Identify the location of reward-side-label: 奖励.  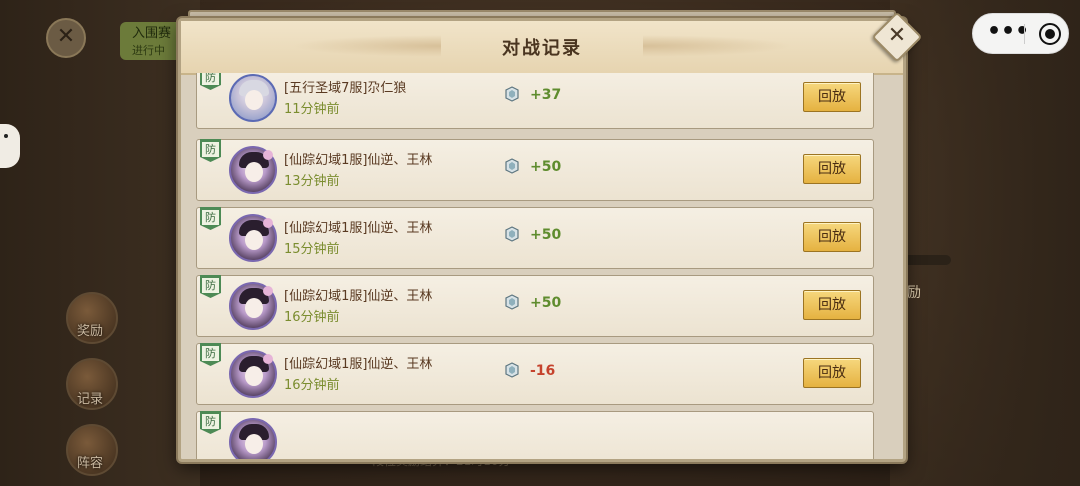
(89, 331).